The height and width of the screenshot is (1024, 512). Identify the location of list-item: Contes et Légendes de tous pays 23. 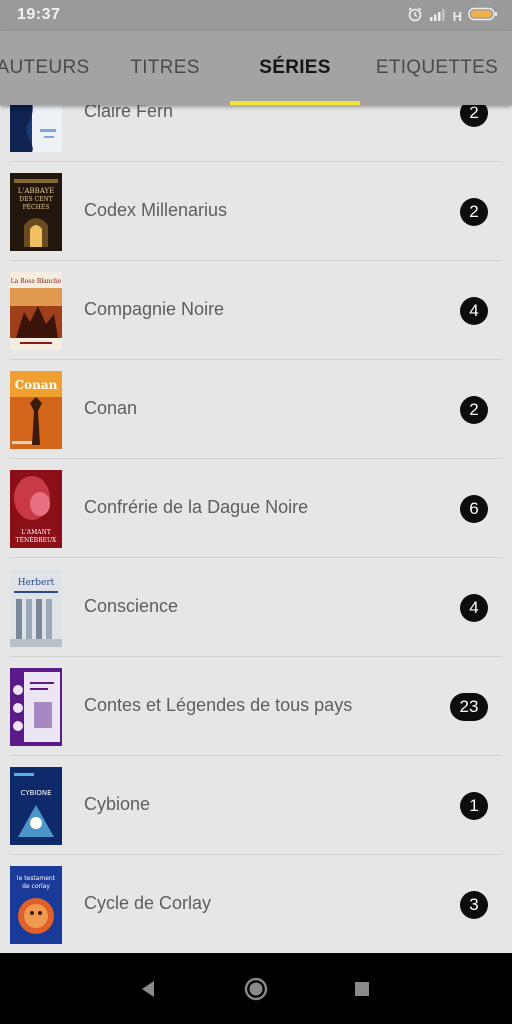
(256, 706).